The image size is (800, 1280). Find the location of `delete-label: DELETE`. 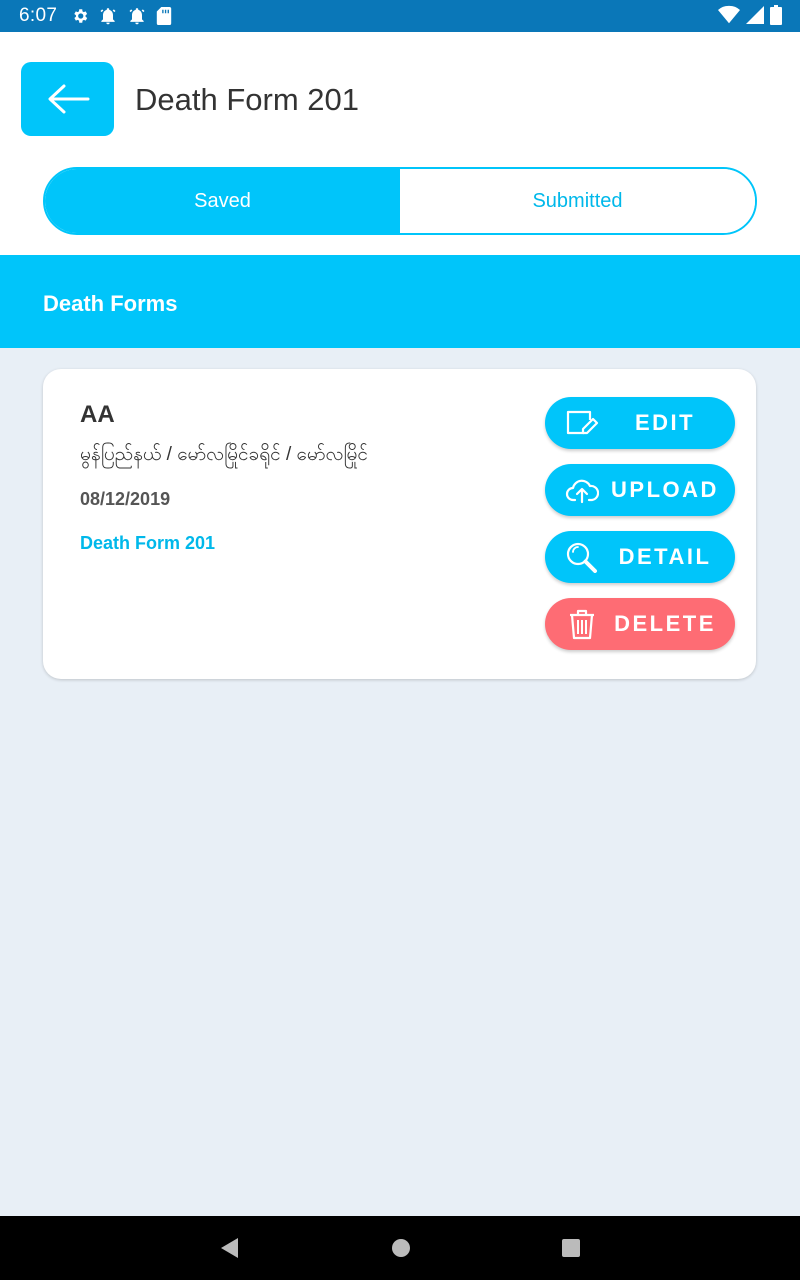

delete-label: DELETE is located at coordinates (665, 623).